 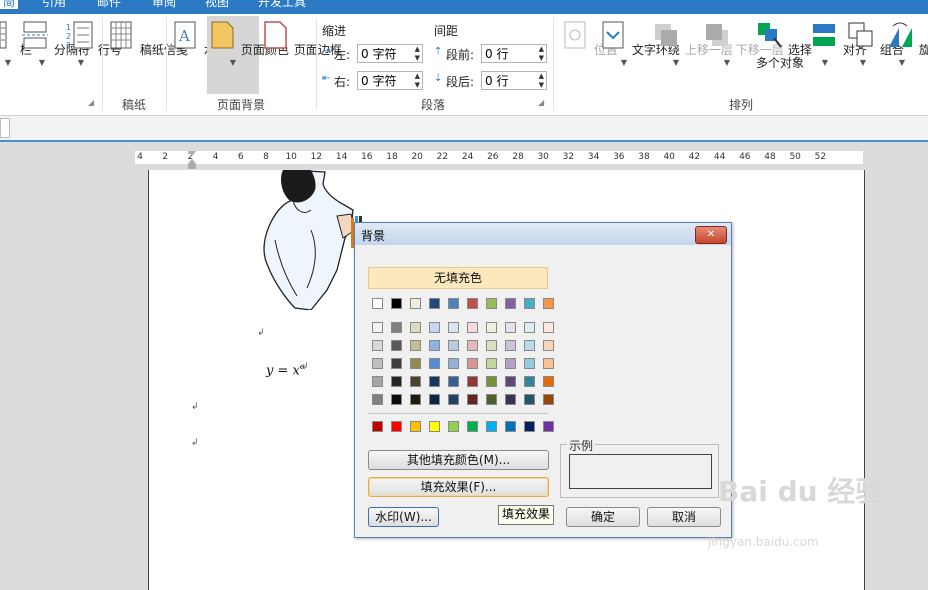 I want to click on spacing-before-input: 0 行 ▲ ▼, so click(x=514, y=53).